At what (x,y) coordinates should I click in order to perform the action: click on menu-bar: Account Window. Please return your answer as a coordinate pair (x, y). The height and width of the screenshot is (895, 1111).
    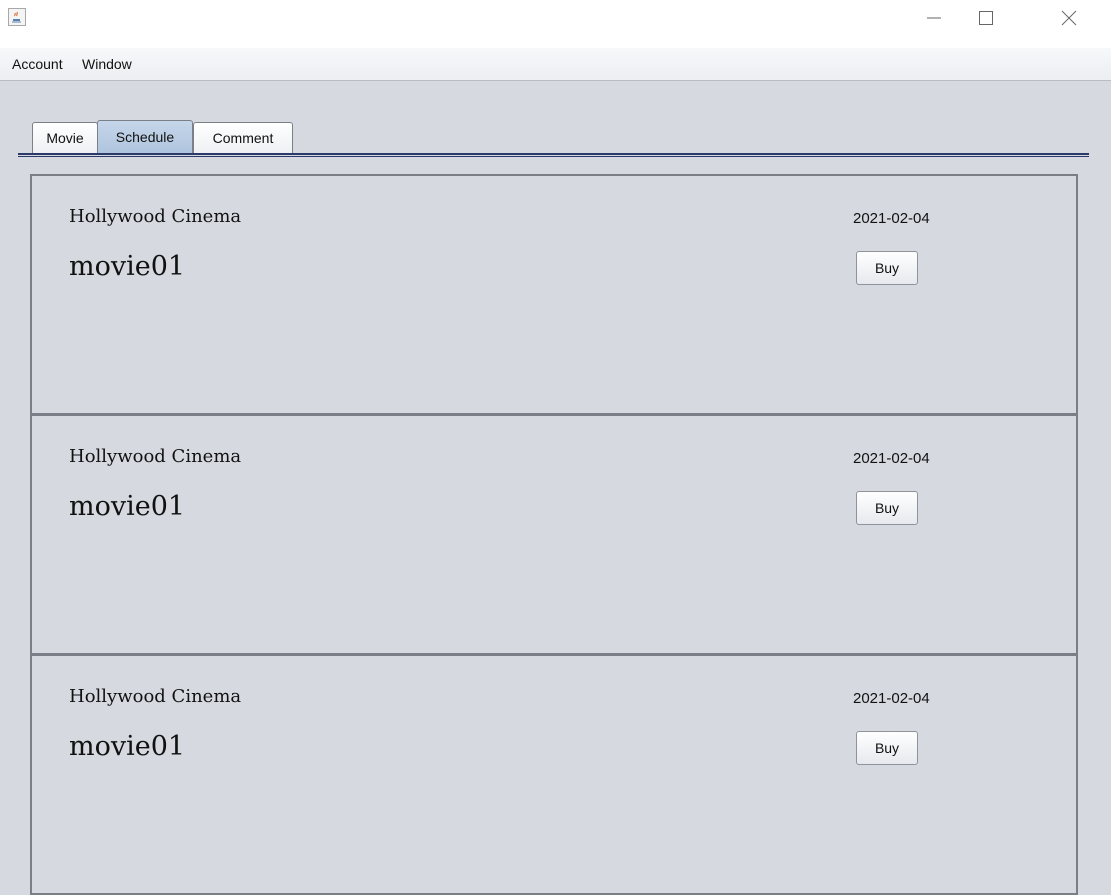
    Looking at the image, I should click on (555, 64).